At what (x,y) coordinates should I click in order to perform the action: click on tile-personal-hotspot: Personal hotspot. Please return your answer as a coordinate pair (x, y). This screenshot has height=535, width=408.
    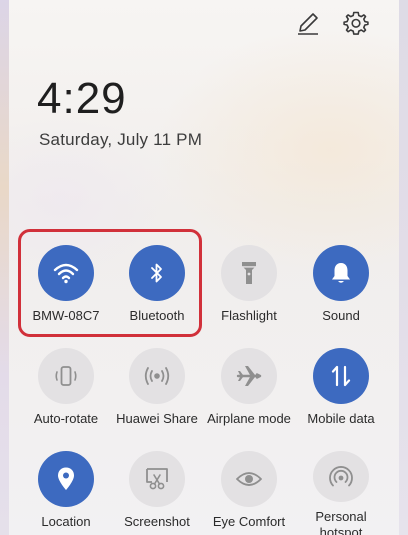
    Looking at the image, I should click on (341, 493).